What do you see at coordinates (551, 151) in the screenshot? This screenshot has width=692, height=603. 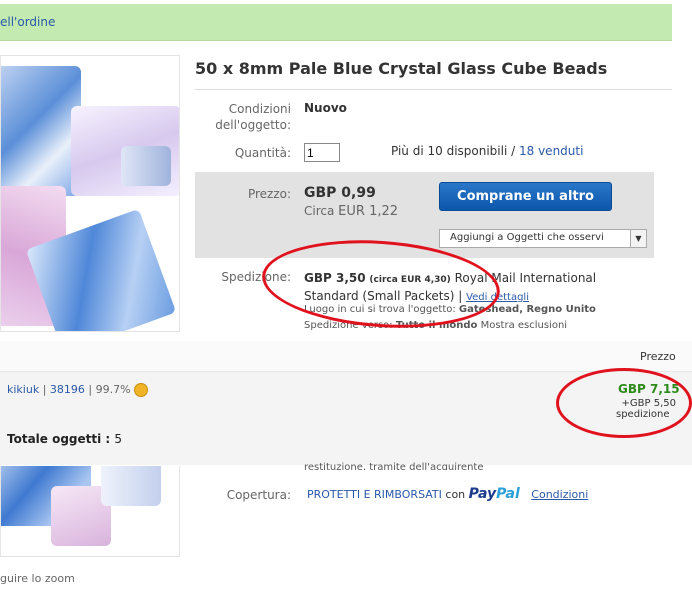 I see `sold-link: 18 venduti` at bounding box center [551, 151].